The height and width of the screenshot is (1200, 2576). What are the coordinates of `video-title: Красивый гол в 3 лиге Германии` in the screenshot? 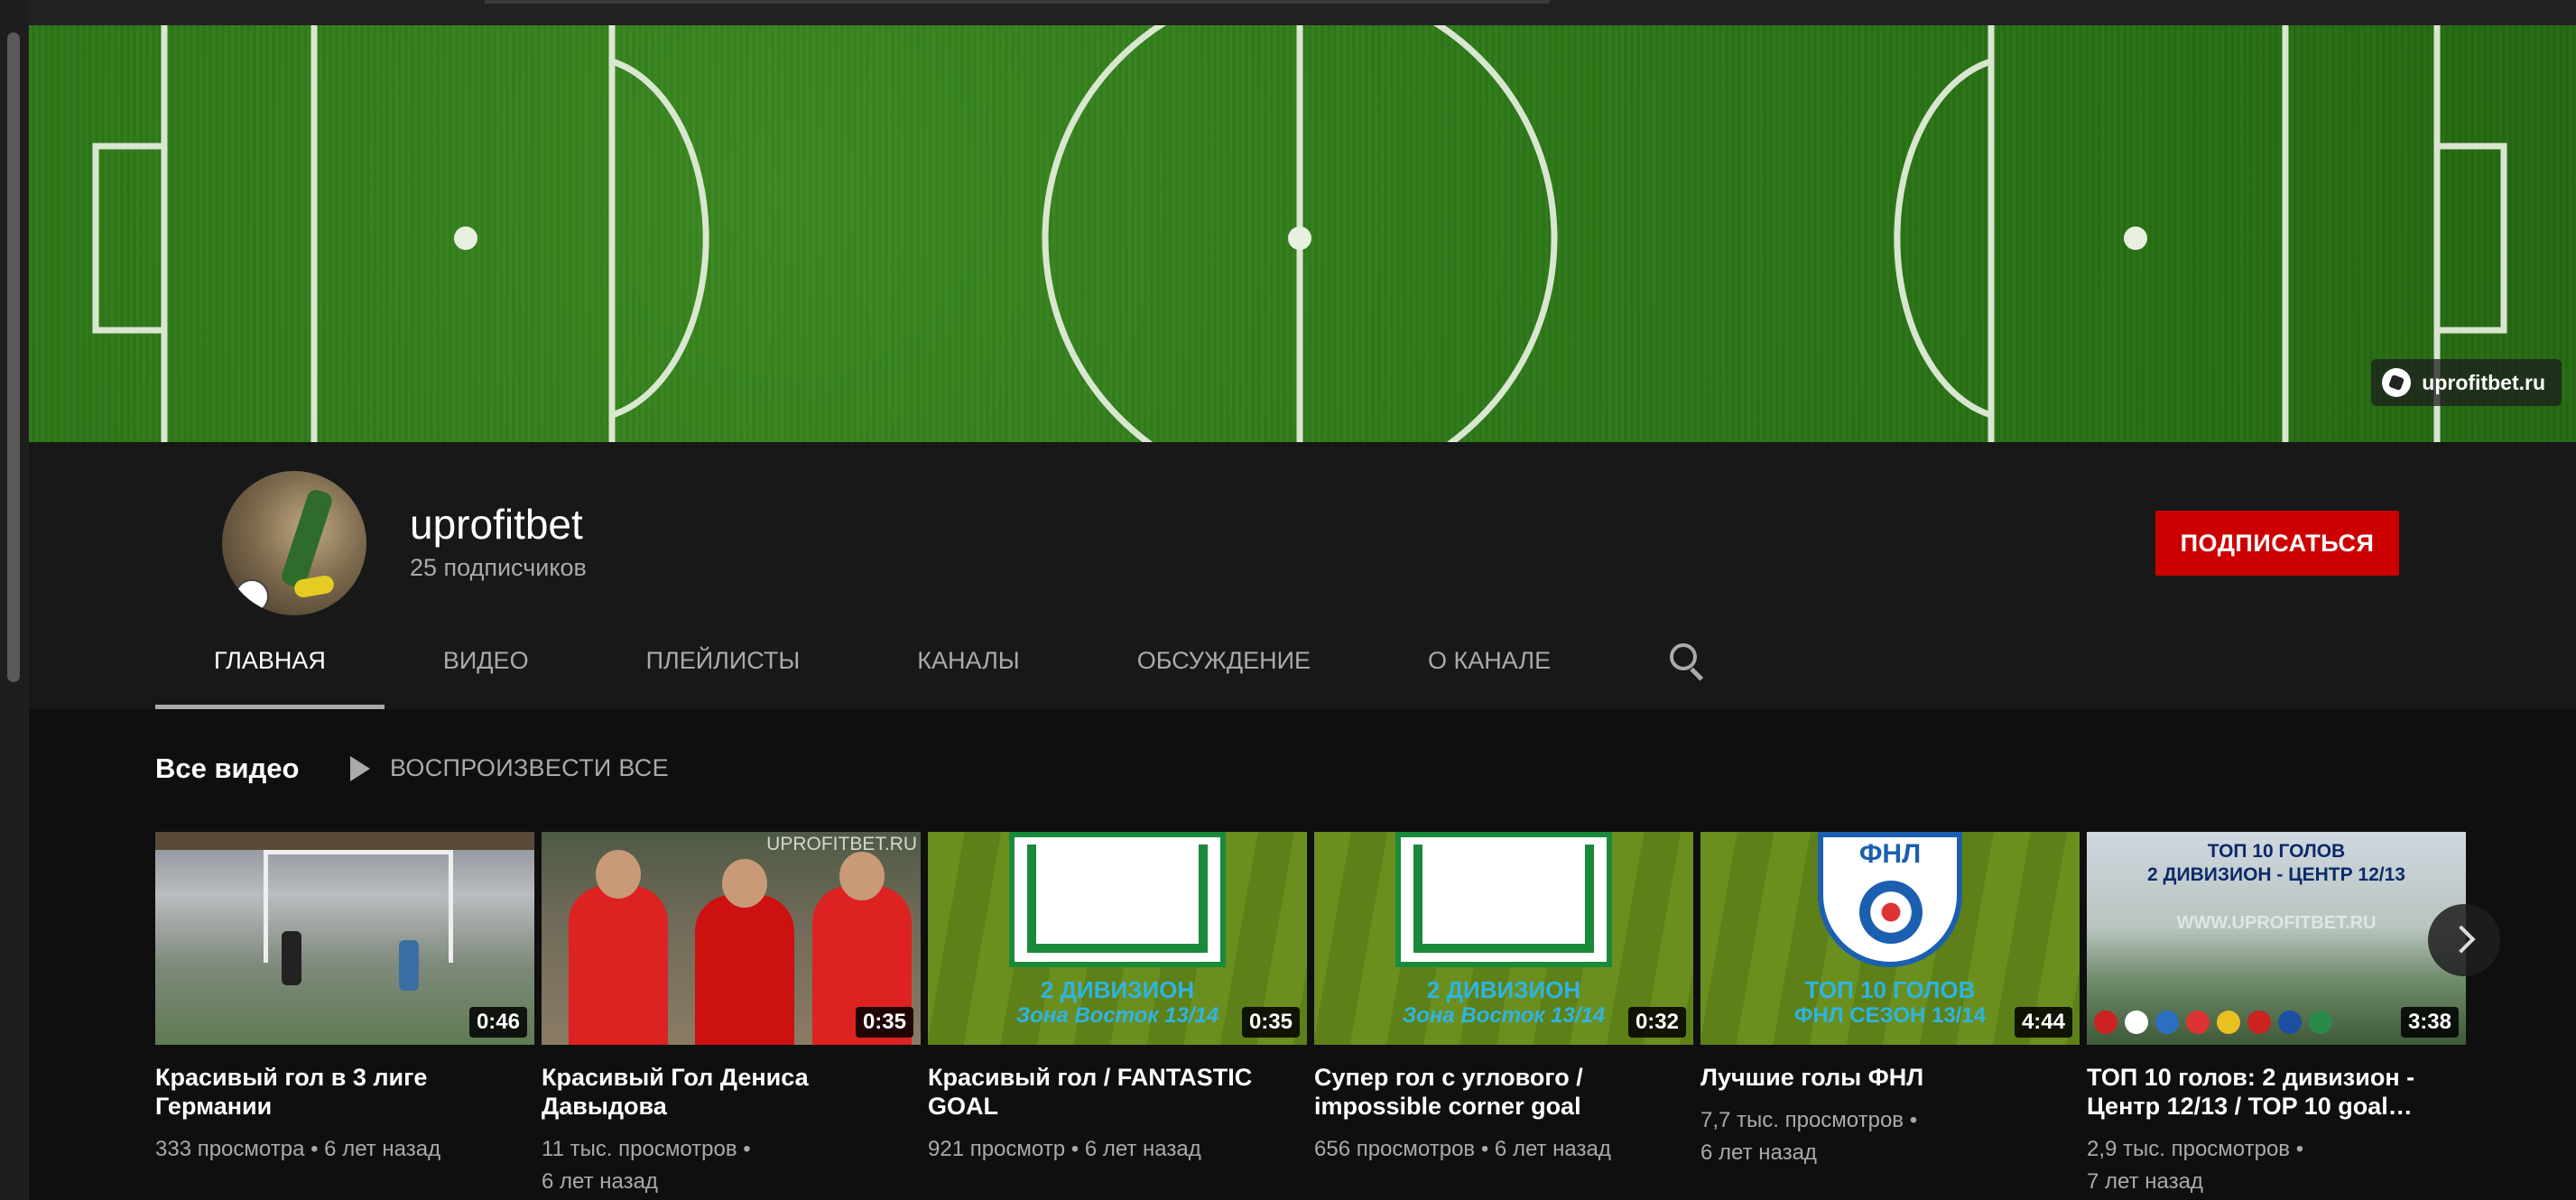 It's located at (344, 1092).